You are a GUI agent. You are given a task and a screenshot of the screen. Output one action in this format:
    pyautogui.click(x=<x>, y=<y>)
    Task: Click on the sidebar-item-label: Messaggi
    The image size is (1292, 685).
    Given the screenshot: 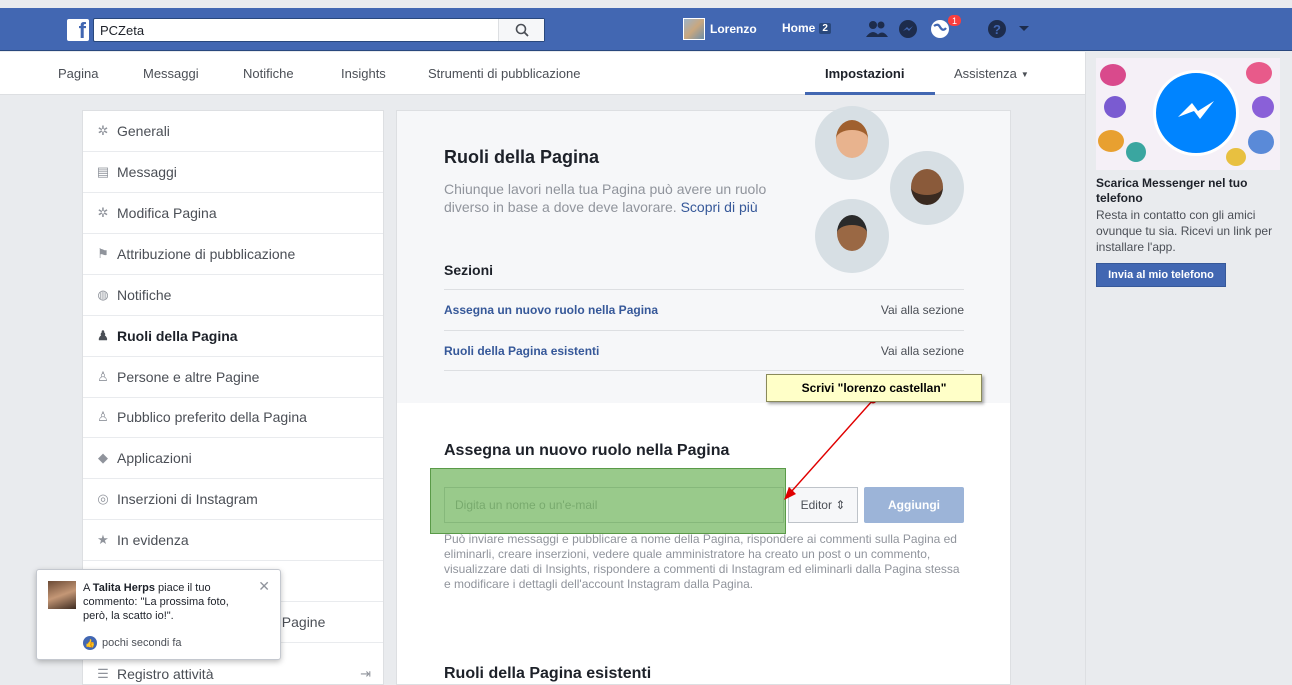 What is the action you would take?
    pyautogui.click(x=147, y=172)
    